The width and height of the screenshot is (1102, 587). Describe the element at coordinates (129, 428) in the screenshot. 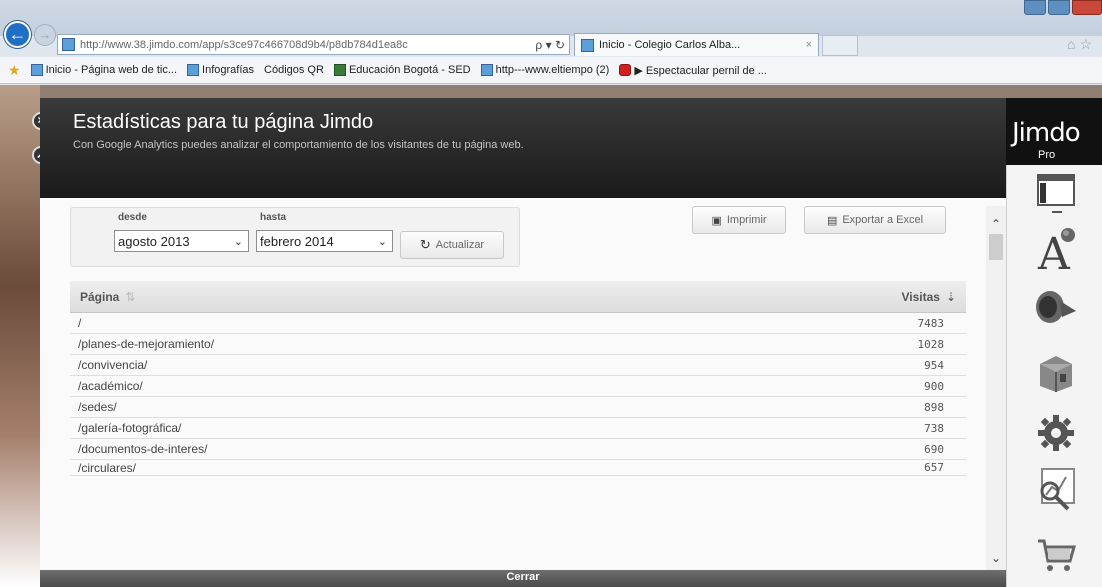

I see `row-page: /galería-fotográfica/` at that location.